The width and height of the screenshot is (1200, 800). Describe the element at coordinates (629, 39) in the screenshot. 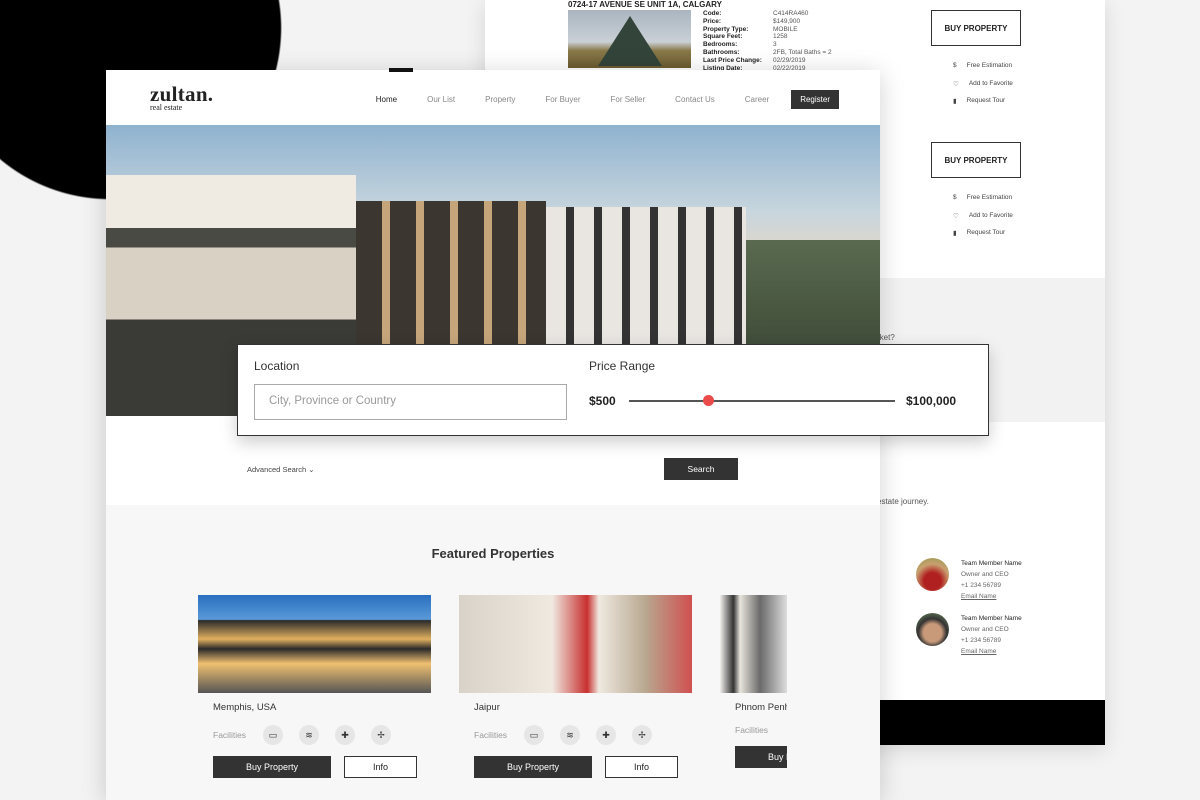

I see `property-thumbnail` at that location.